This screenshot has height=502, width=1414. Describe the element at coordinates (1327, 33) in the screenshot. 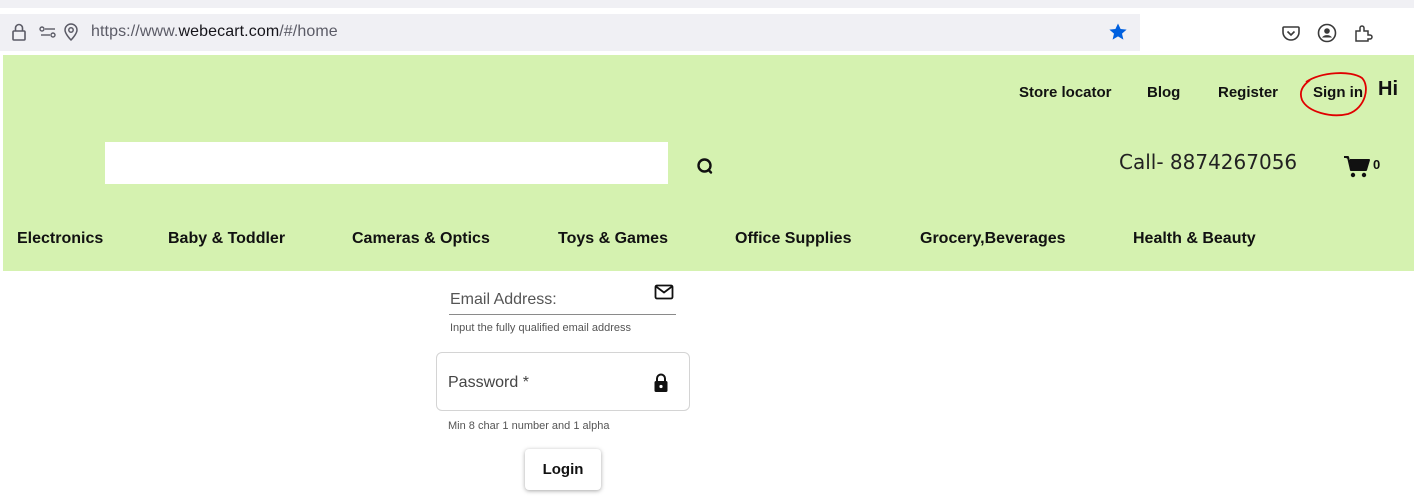

I see `account-icon` at that location.